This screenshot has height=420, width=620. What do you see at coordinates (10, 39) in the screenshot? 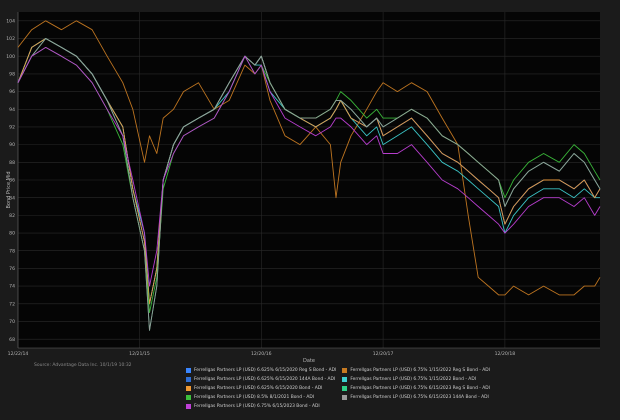
I see `y-tick-label: 102` at bounding box center [10, 39].